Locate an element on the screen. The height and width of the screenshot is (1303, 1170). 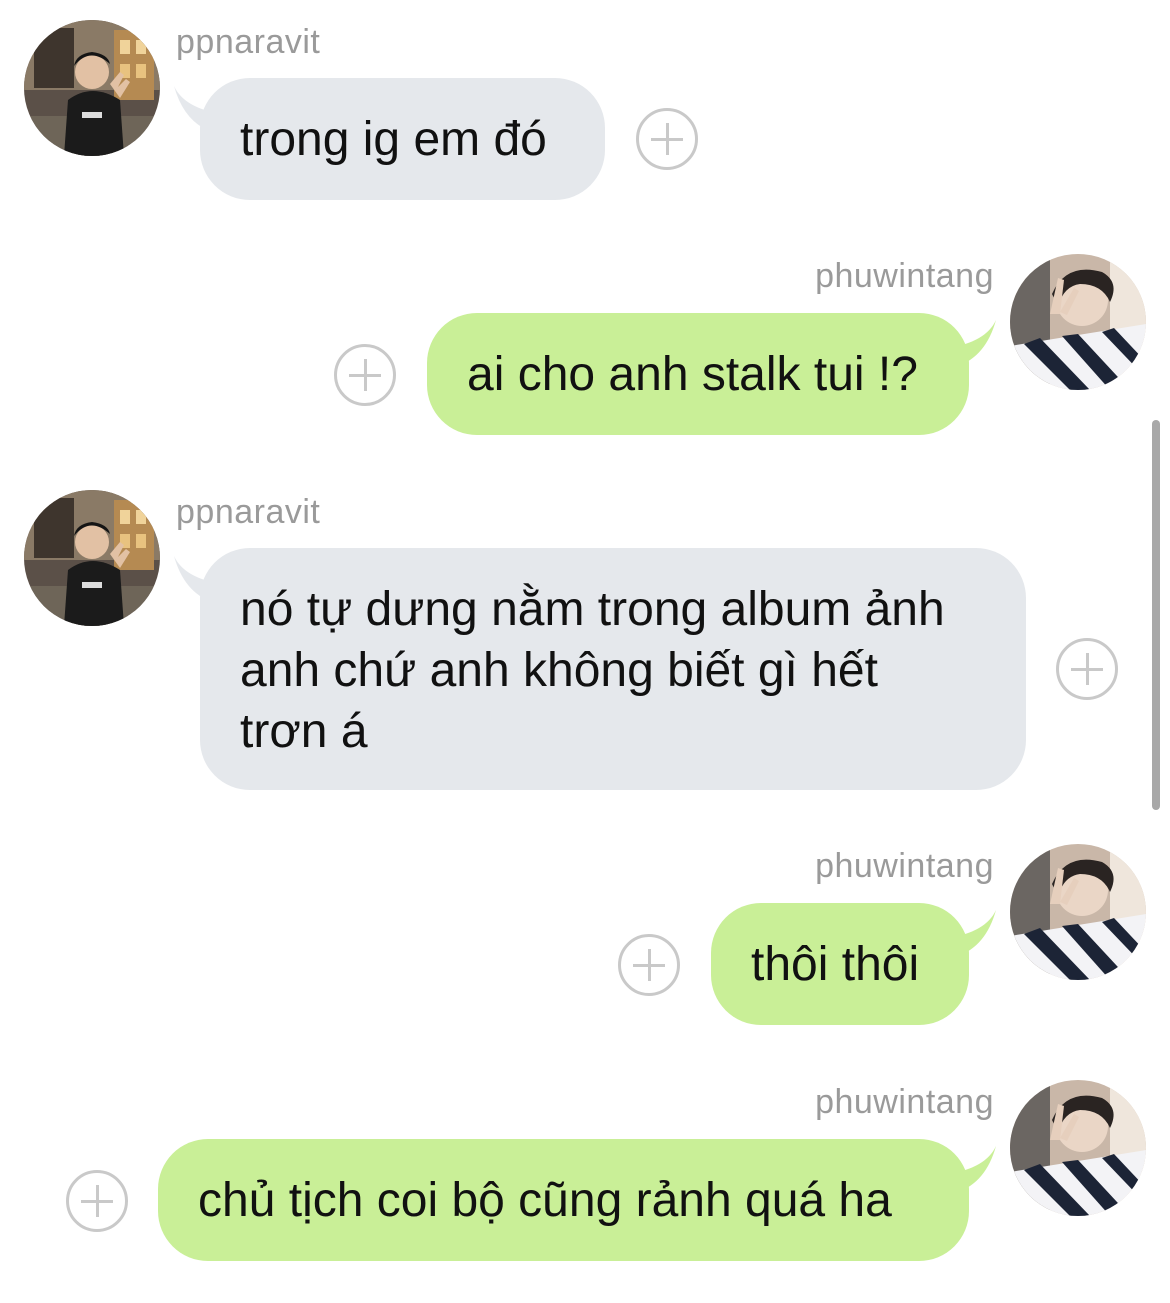
message-text: thôi thôi is located at coordinates (835, 964).